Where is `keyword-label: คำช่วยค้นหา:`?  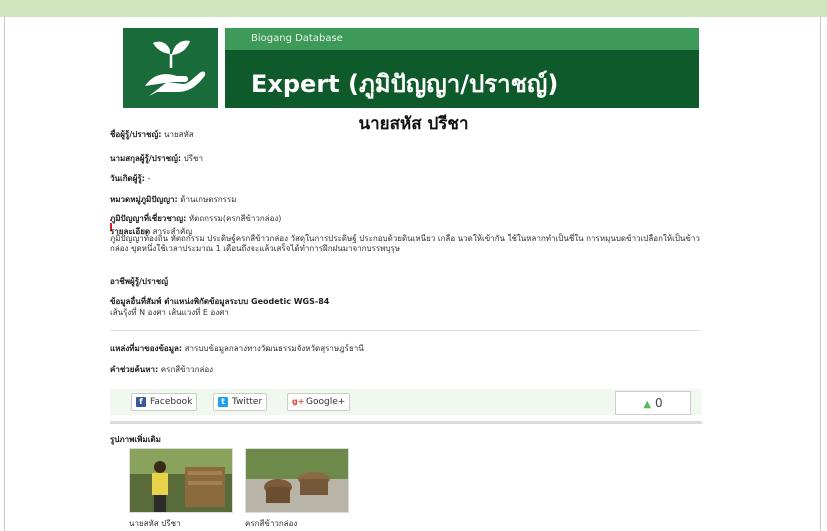
keyword-label: คำช่วยค้นหา: is located at coordinates (134, 369).